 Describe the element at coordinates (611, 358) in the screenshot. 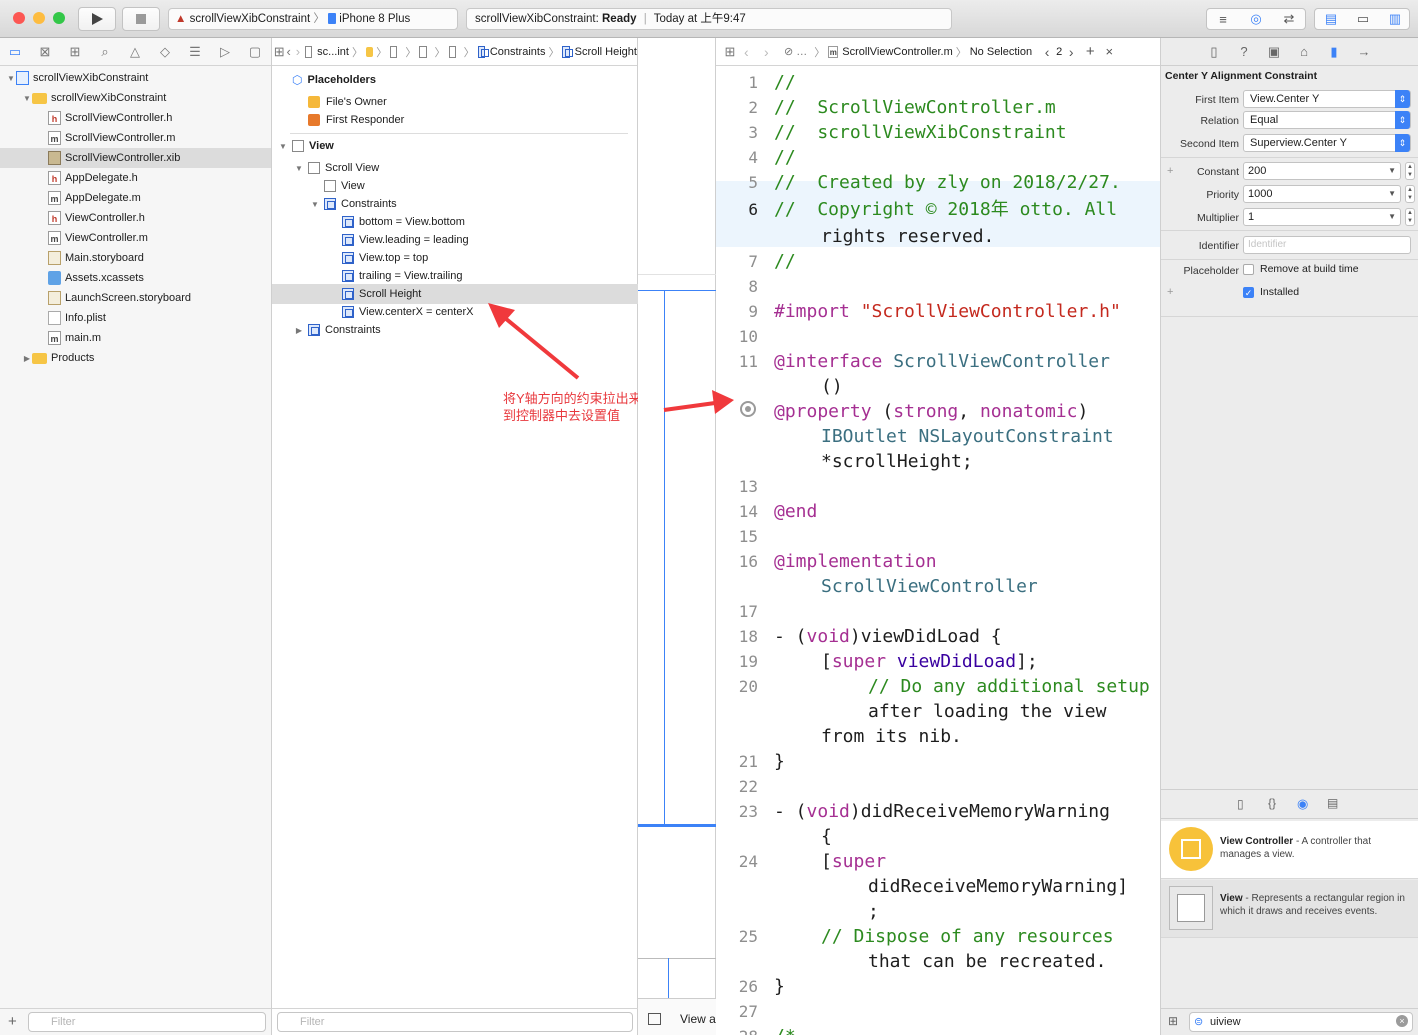

I see `annotation-arrows` at that location.